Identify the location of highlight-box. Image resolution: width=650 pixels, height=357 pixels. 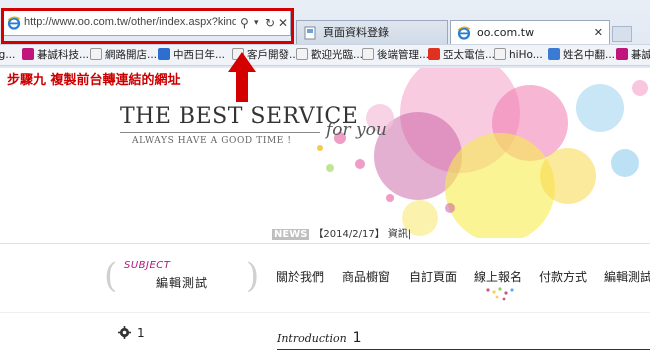
(147, 26).